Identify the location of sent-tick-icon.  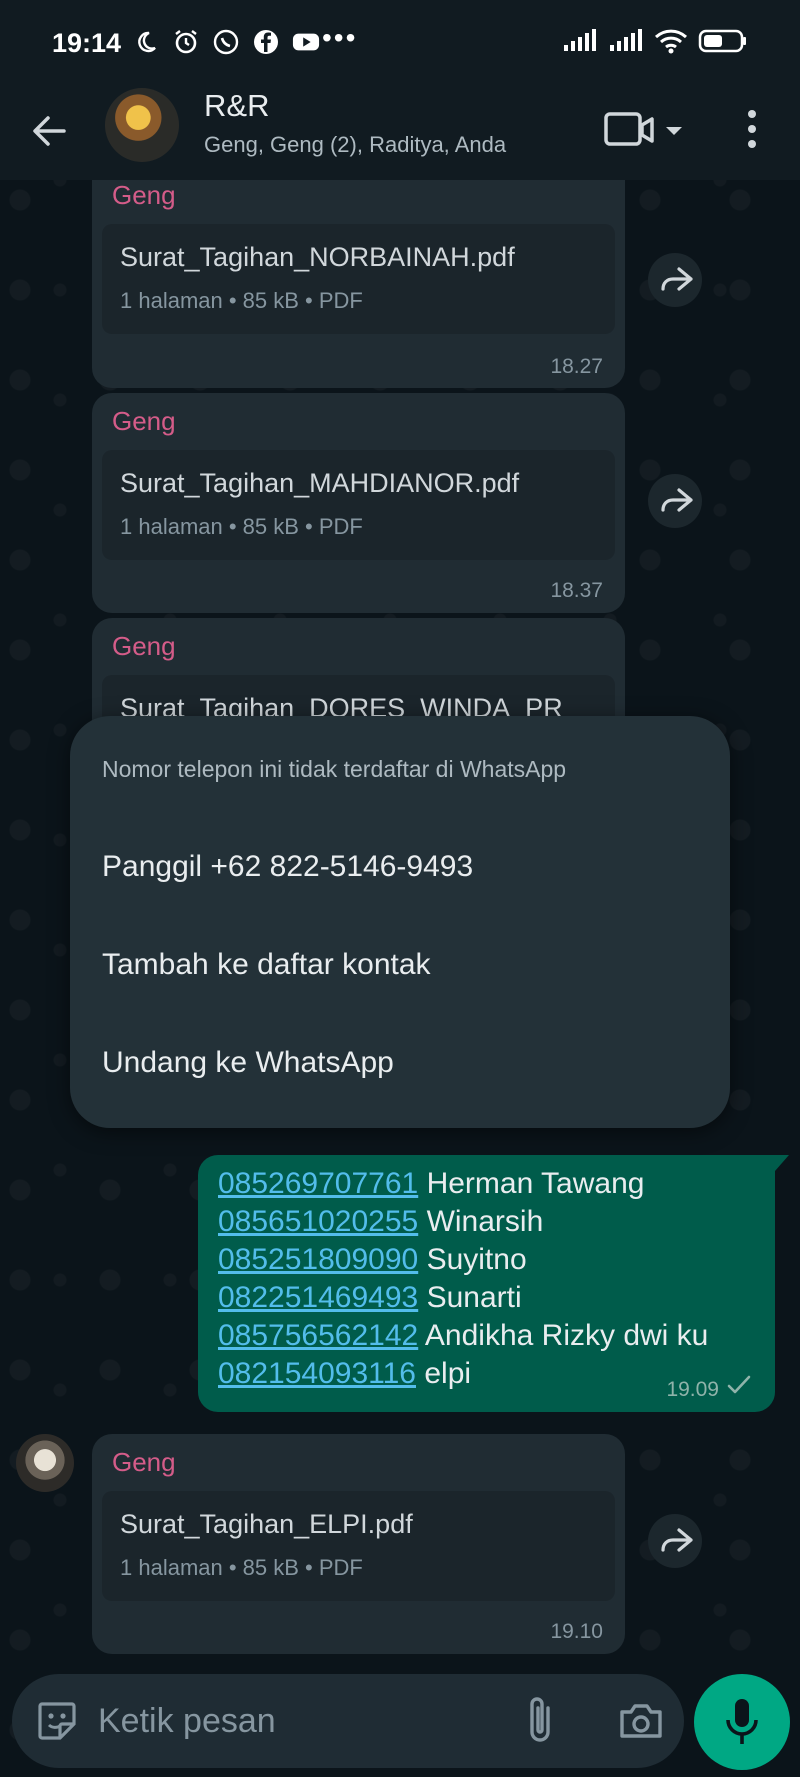
(739, 1385).